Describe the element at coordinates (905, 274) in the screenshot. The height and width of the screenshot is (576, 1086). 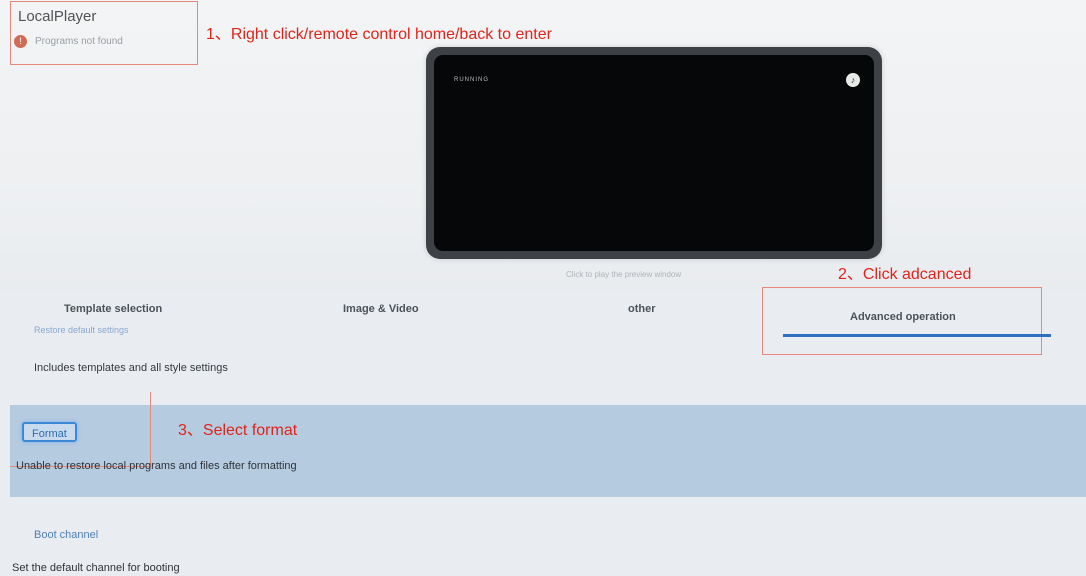
I see `annotation-step2: 2、Click adcanced` at that location.